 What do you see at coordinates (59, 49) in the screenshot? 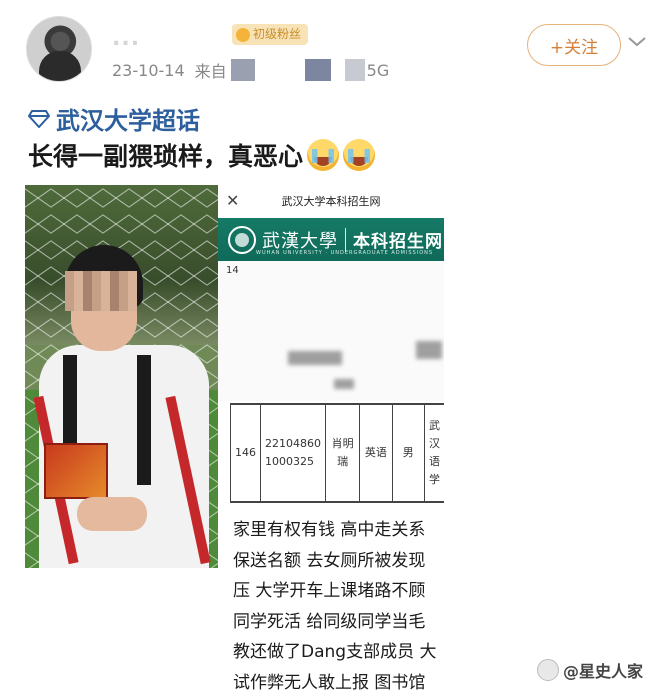
I see `avatar` at bounding box center [59, 49].